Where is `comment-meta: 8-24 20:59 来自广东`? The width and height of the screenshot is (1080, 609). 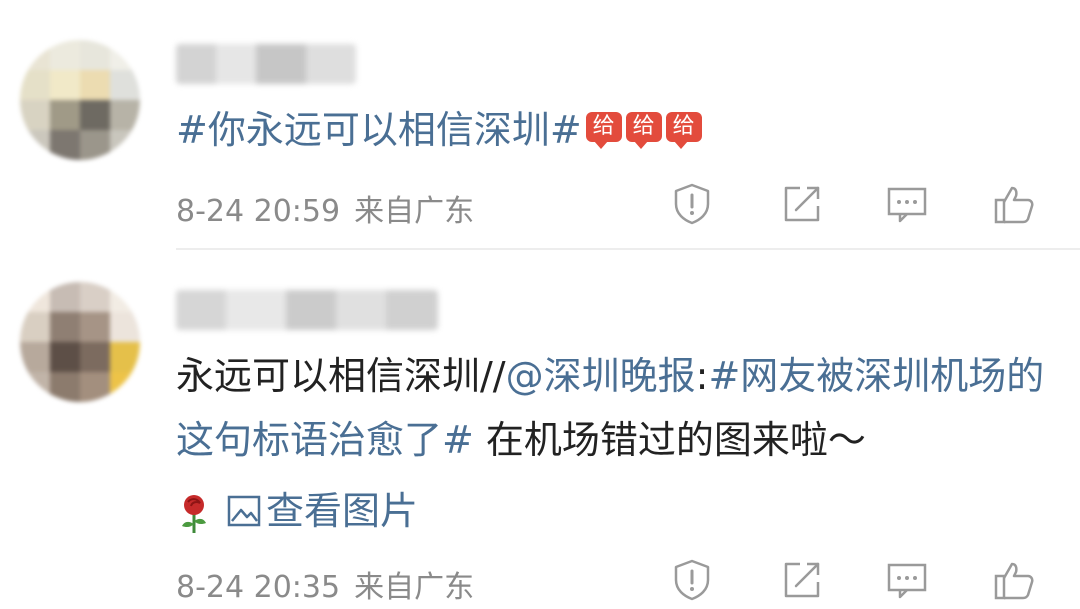
comment-meta: 8-24 20:59 来自广东 is located at coordinates (325, 208).